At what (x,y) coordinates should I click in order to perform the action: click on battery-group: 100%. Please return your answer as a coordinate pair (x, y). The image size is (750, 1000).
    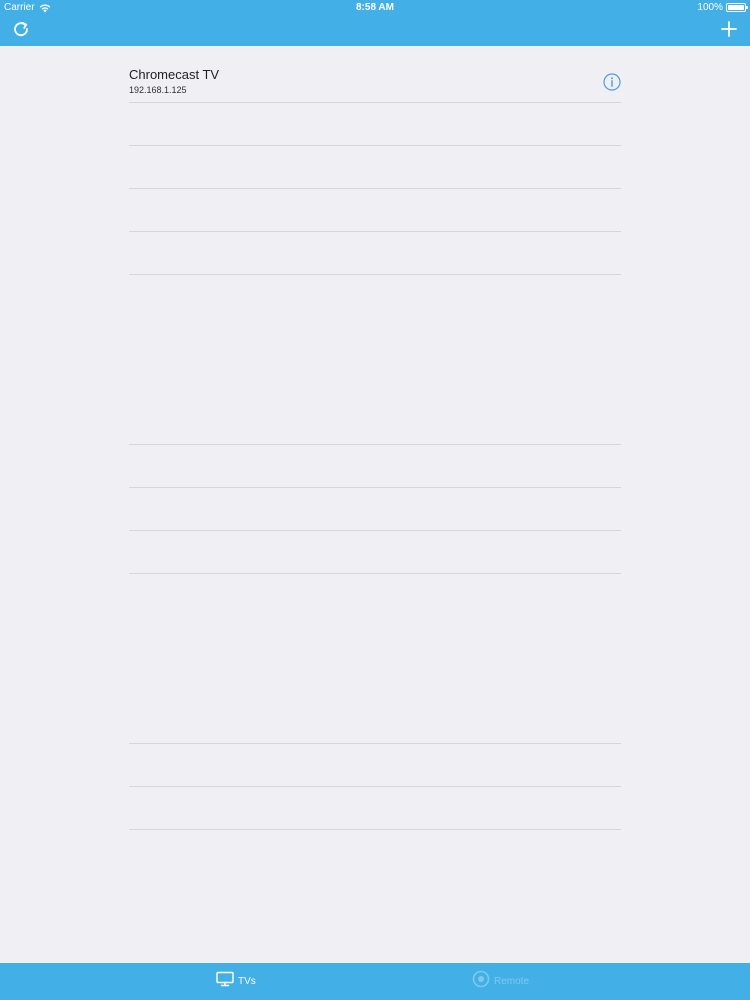
    Looking at the image, I should click on (722, 7).